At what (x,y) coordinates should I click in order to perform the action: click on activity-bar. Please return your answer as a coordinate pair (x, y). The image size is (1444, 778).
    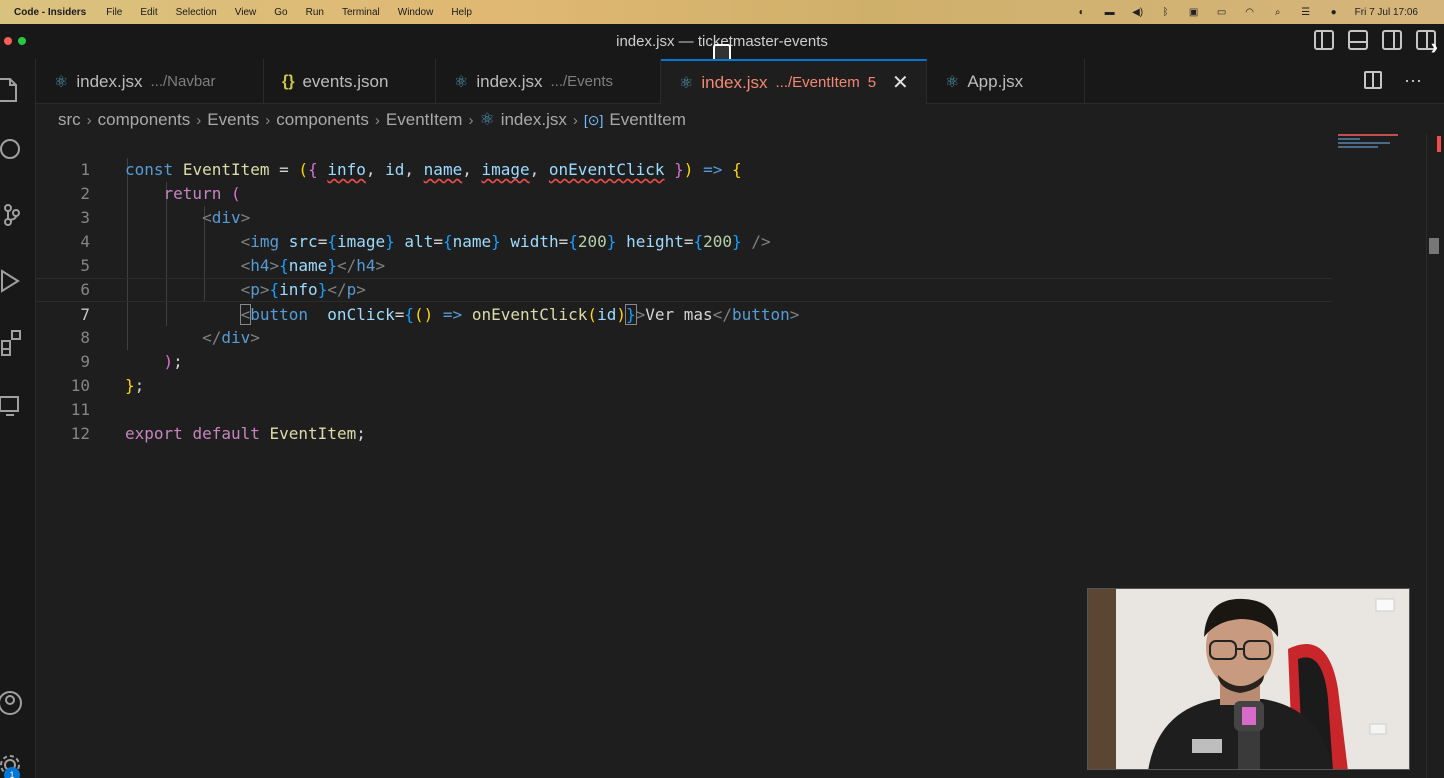
    Looking at the image, I should click on (18, 418).